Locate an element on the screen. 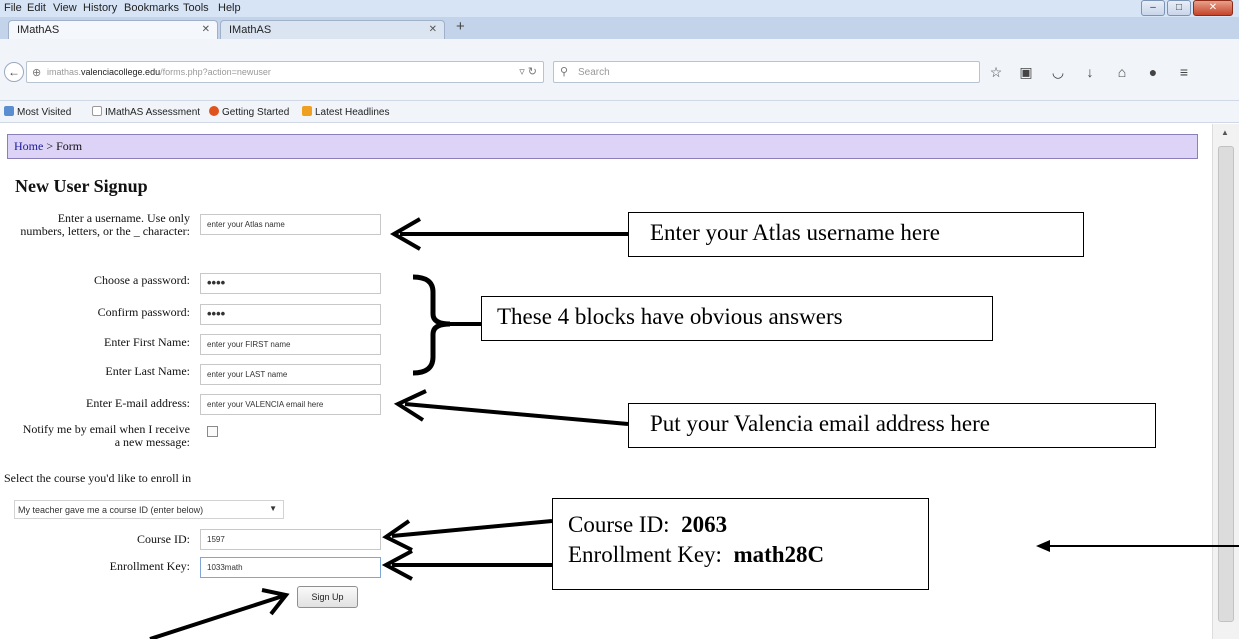 The width and height of the screenshot is (1239, 639). username-callout: Enter your Atlas username here is located at coordinates (856, 234).